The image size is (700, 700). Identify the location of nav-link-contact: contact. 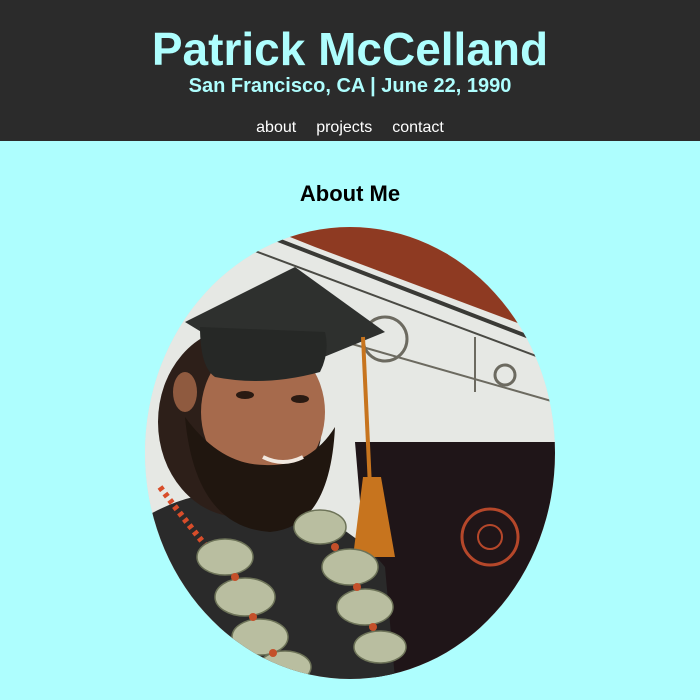
(418, 128).